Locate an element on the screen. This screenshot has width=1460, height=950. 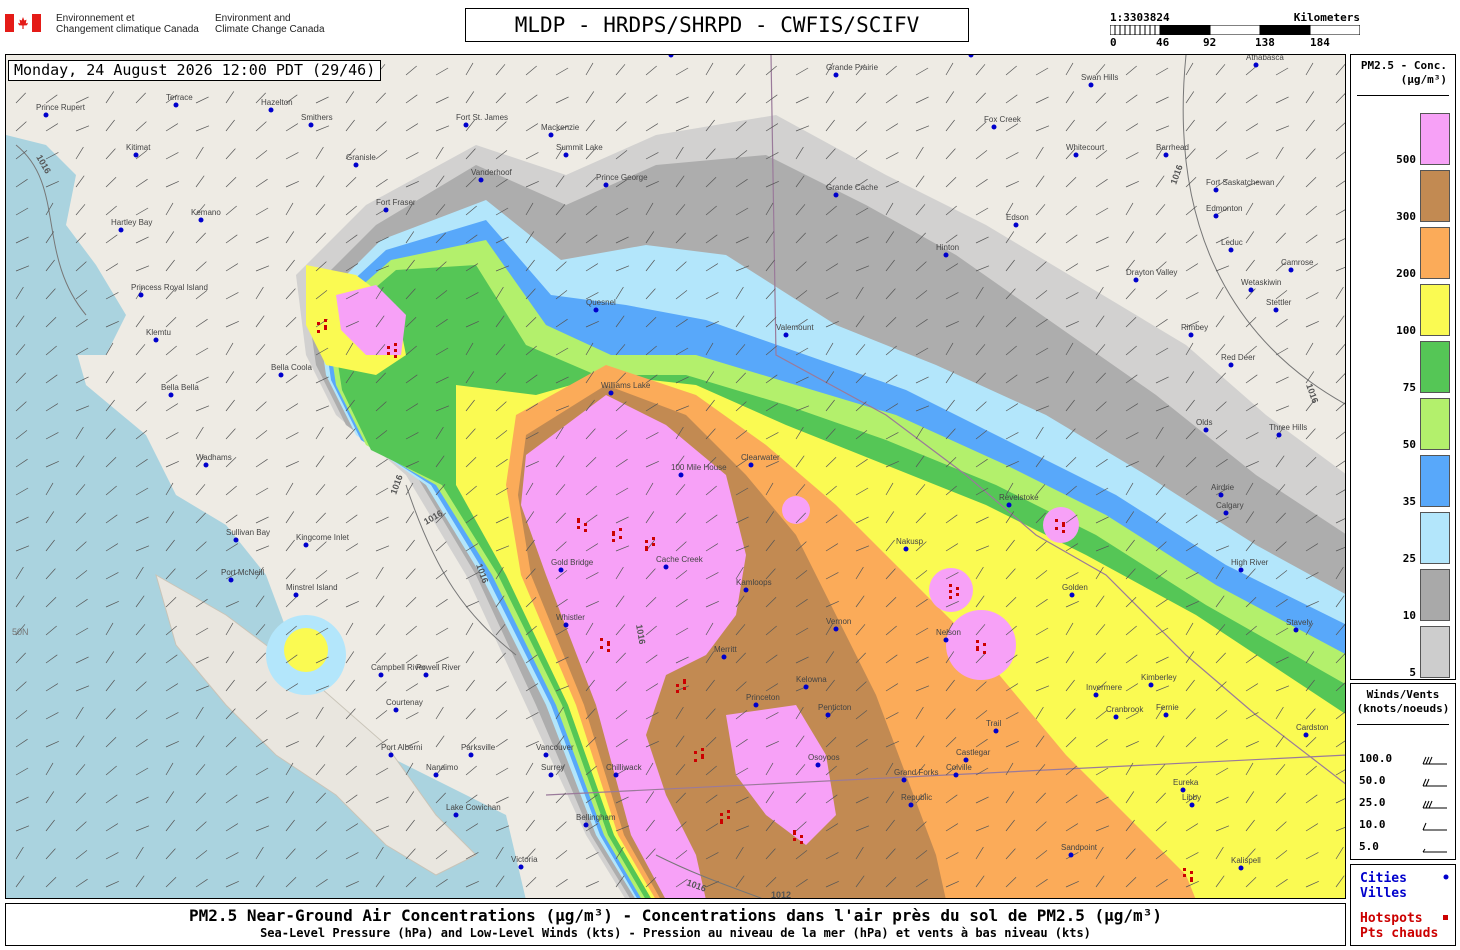
hotspot is located at coordinates (388, 353).